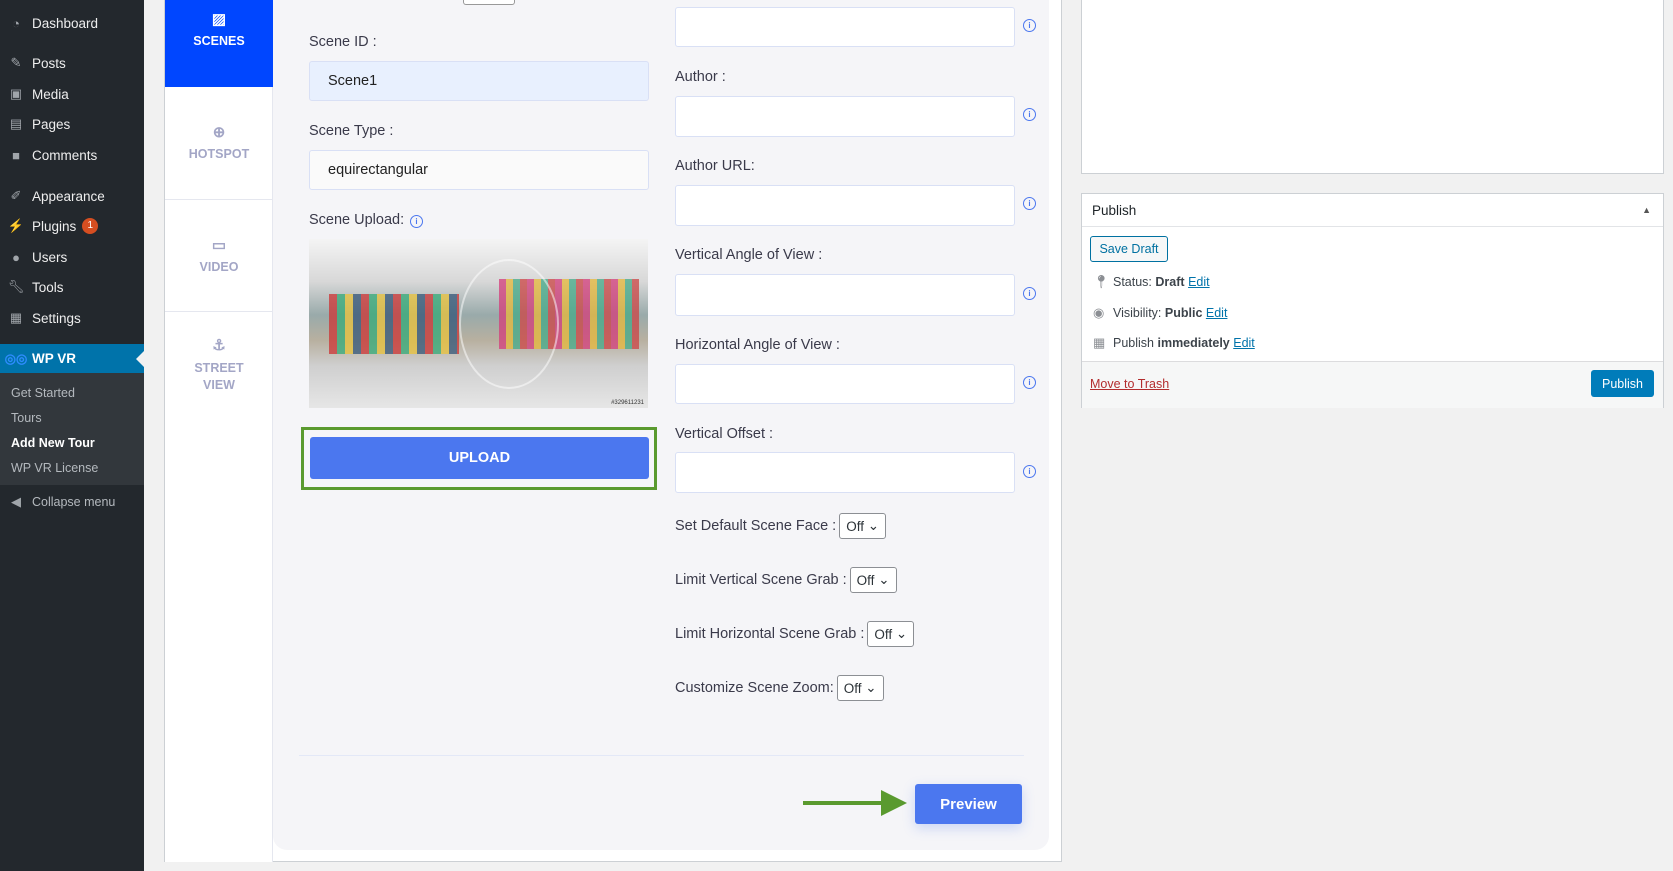 This screenshot has width=1673, height=871. Describe the element at coordinates (16, 501) in the screenshot. I see `collapse-icon: ◀` at that location.